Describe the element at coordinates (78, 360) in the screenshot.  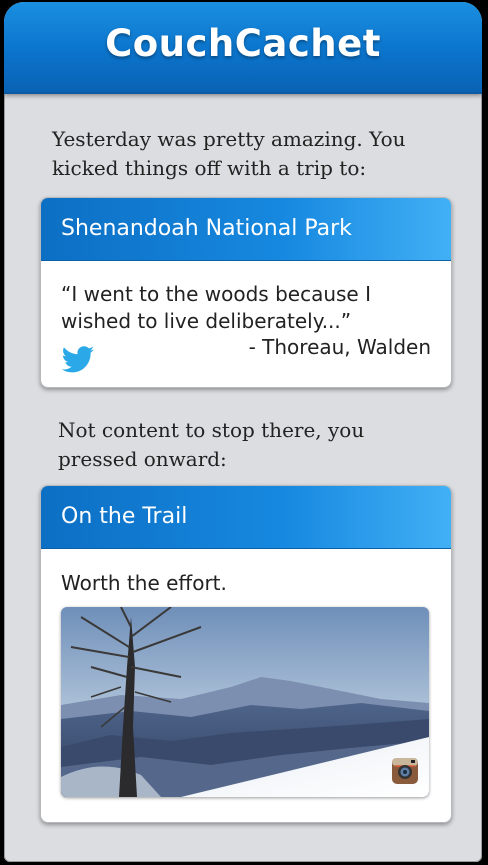
I see `twitter-icon` at that location.